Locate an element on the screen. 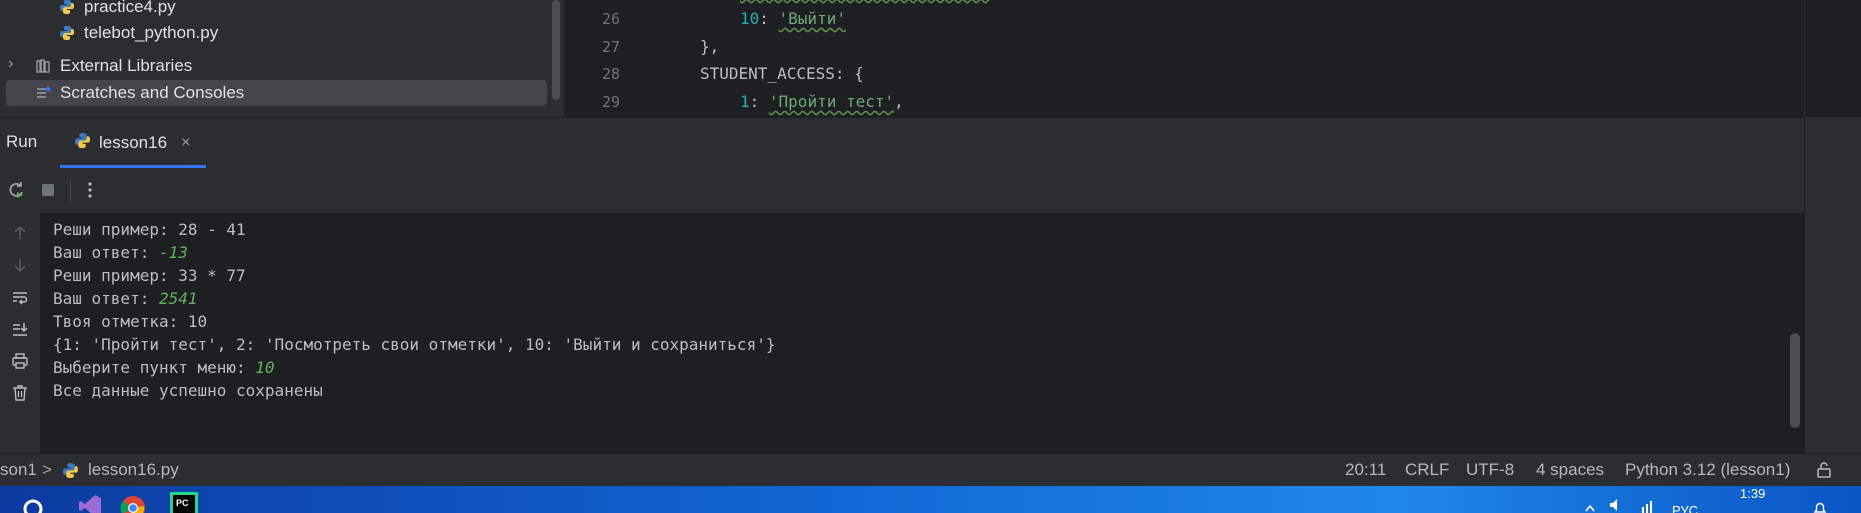 The image size is (1861, 513). chevron-right-icon: › is located at coordinates (10, 64).